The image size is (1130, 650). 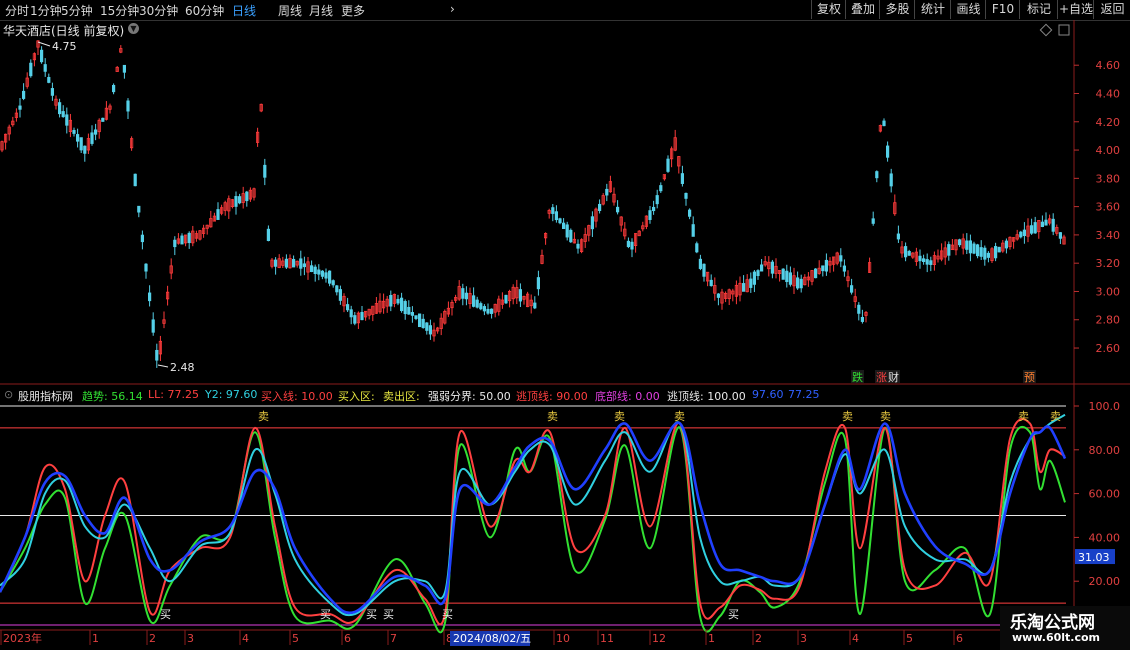 I want to click on indicator-tick-label: 100.0, so click(x=1105, y=406).